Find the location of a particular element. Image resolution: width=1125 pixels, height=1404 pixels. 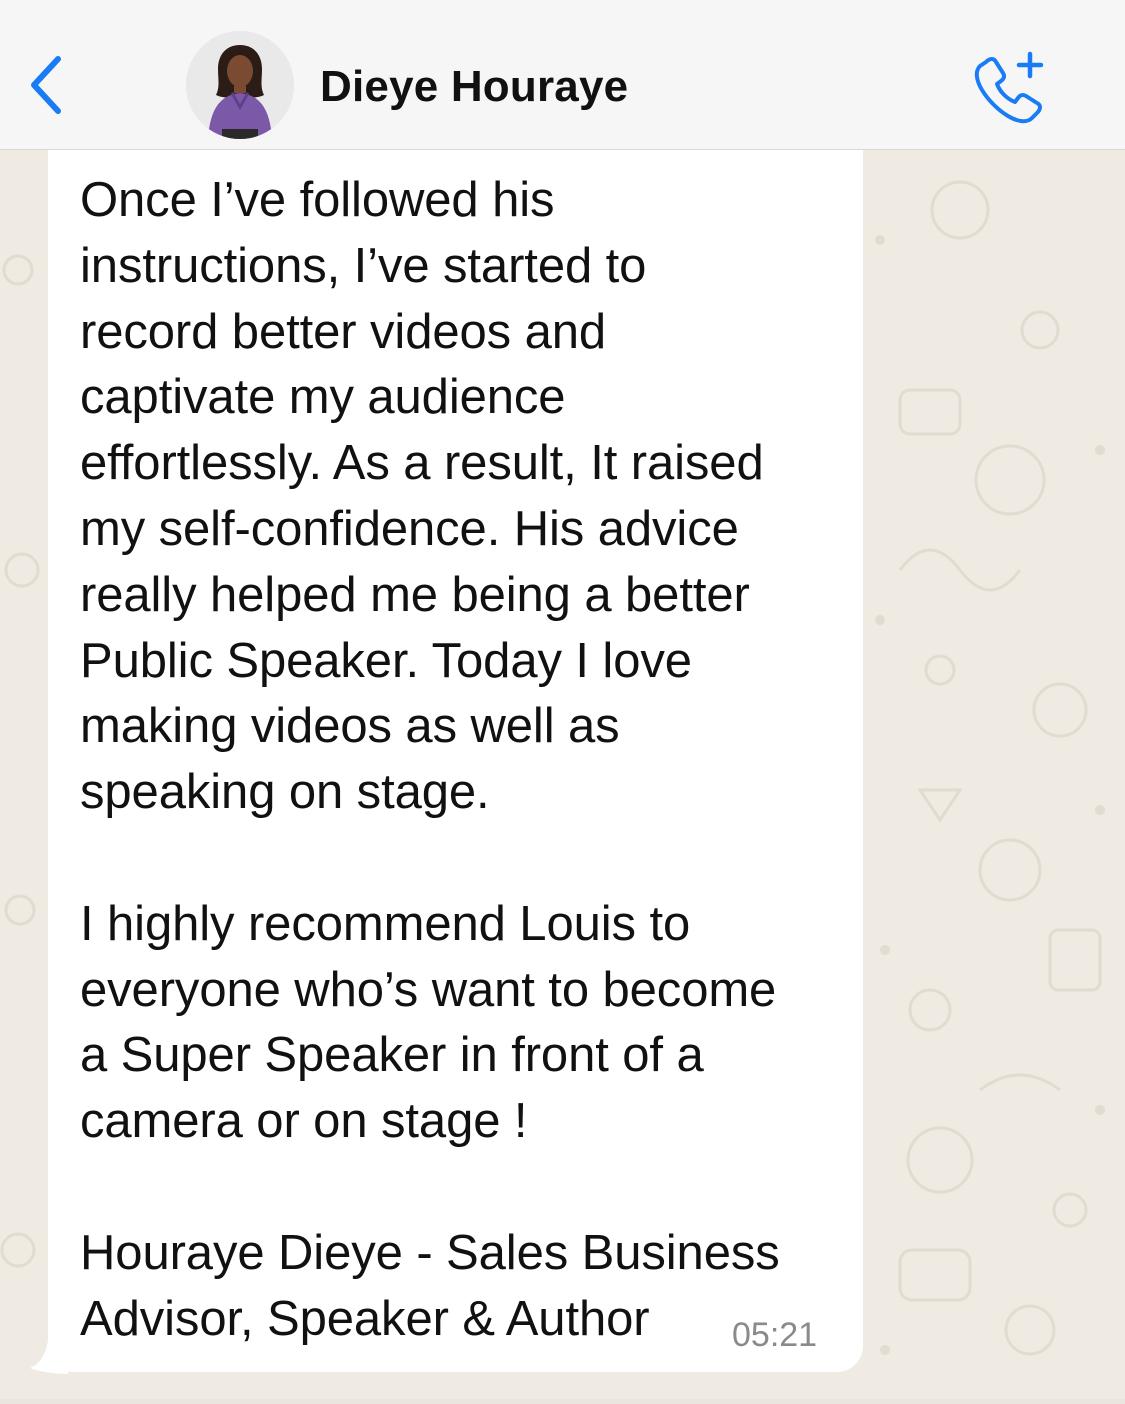

add-call-button is located at coordinates (1012, 86).